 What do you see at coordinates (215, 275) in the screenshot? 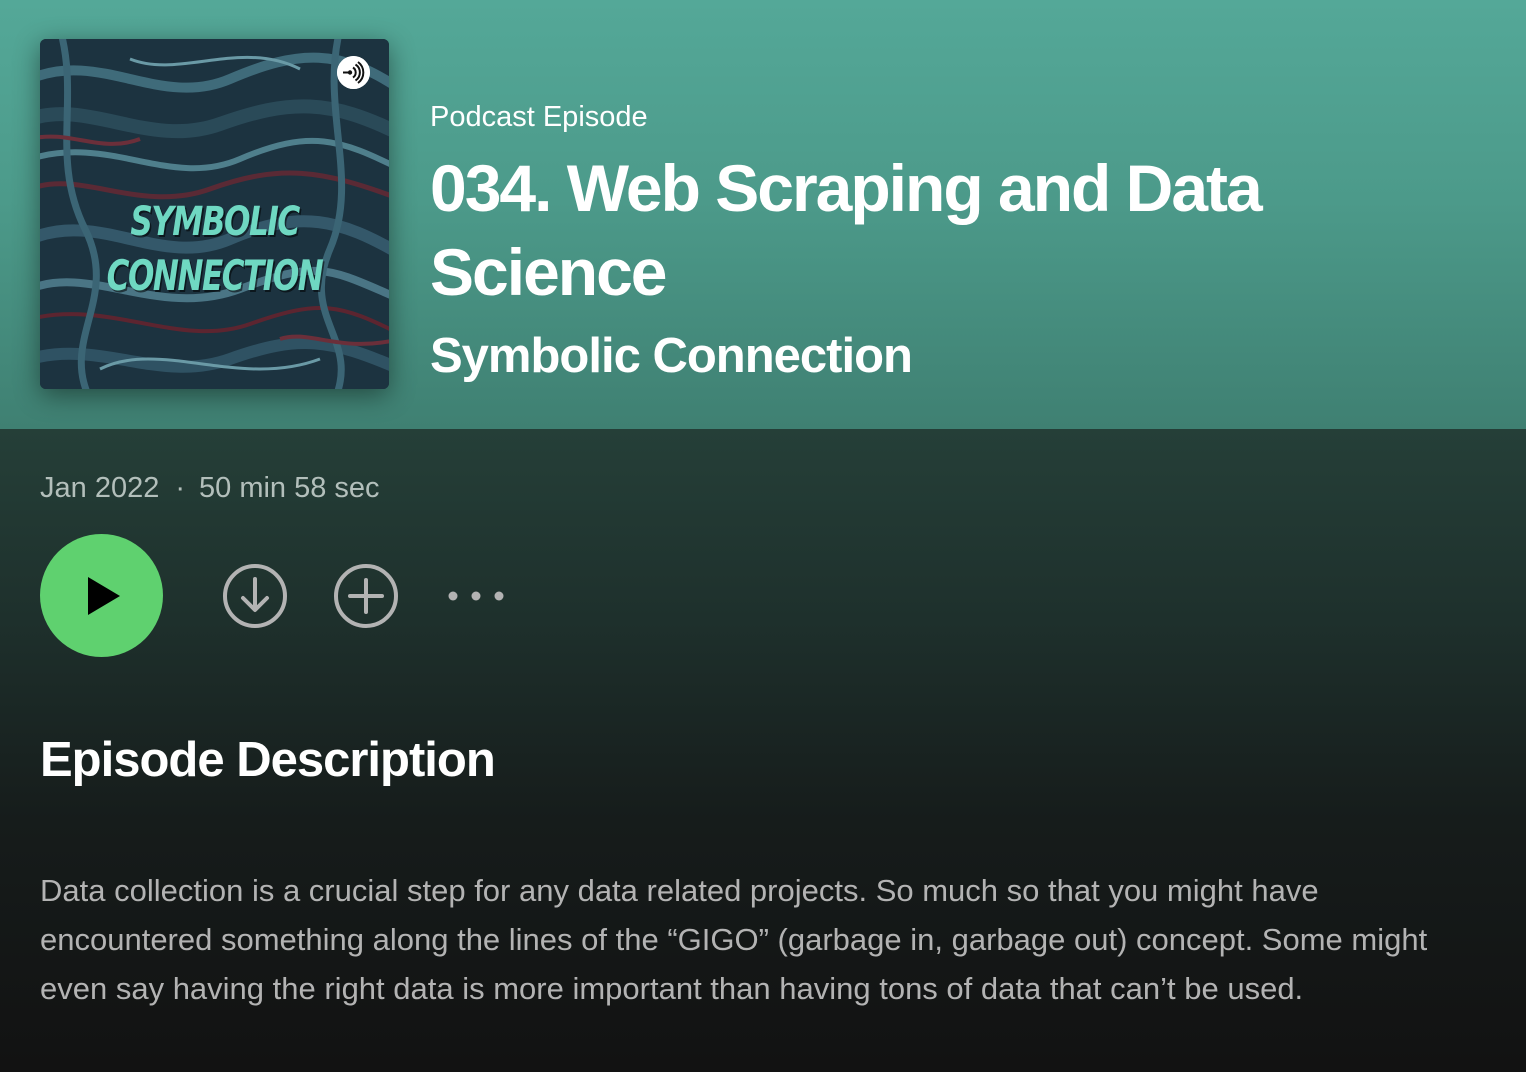
I see `cover-title-line2: CONNECTION` at bounding box center [215, 275].